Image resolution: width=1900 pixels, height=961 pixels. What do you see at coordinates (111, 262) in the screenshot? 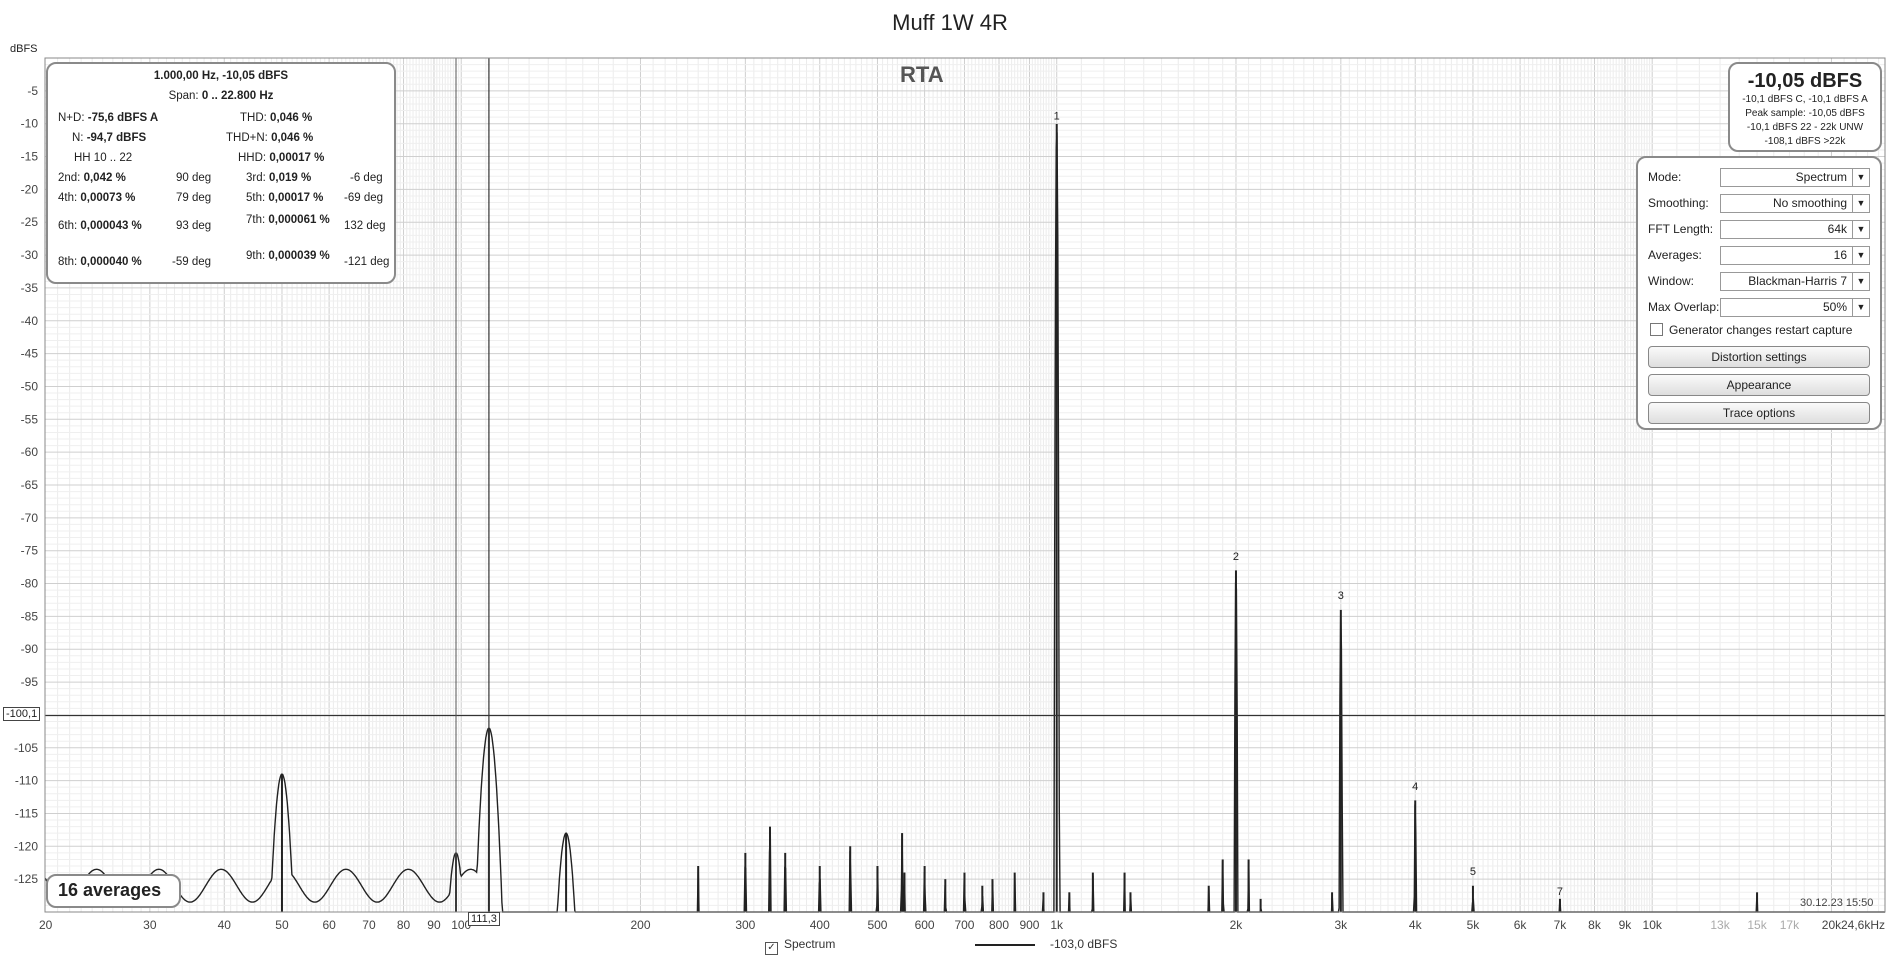
I see `h8-value: 0,000040 %` at bounding box center [111, 262].